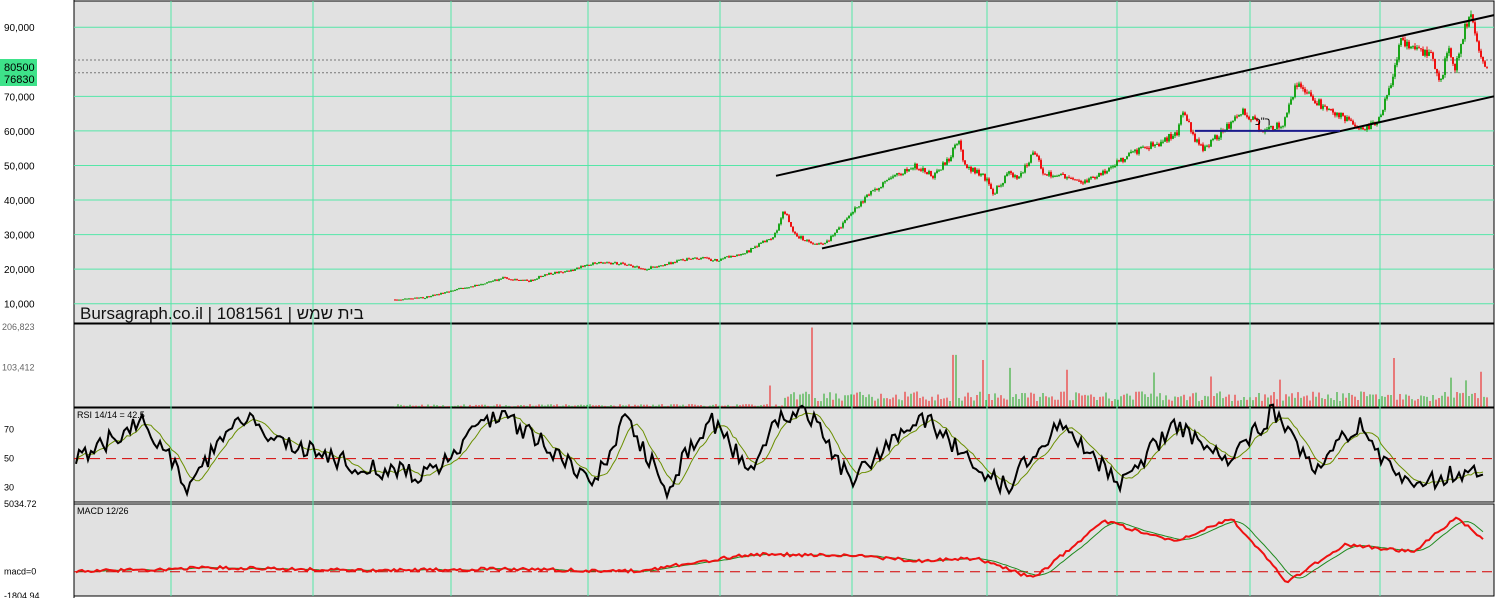  What do you see at coordinates (20, 504) in the screenshot?
I see `macd-tick-label: 5034.72` at bounding box center [20, 504].